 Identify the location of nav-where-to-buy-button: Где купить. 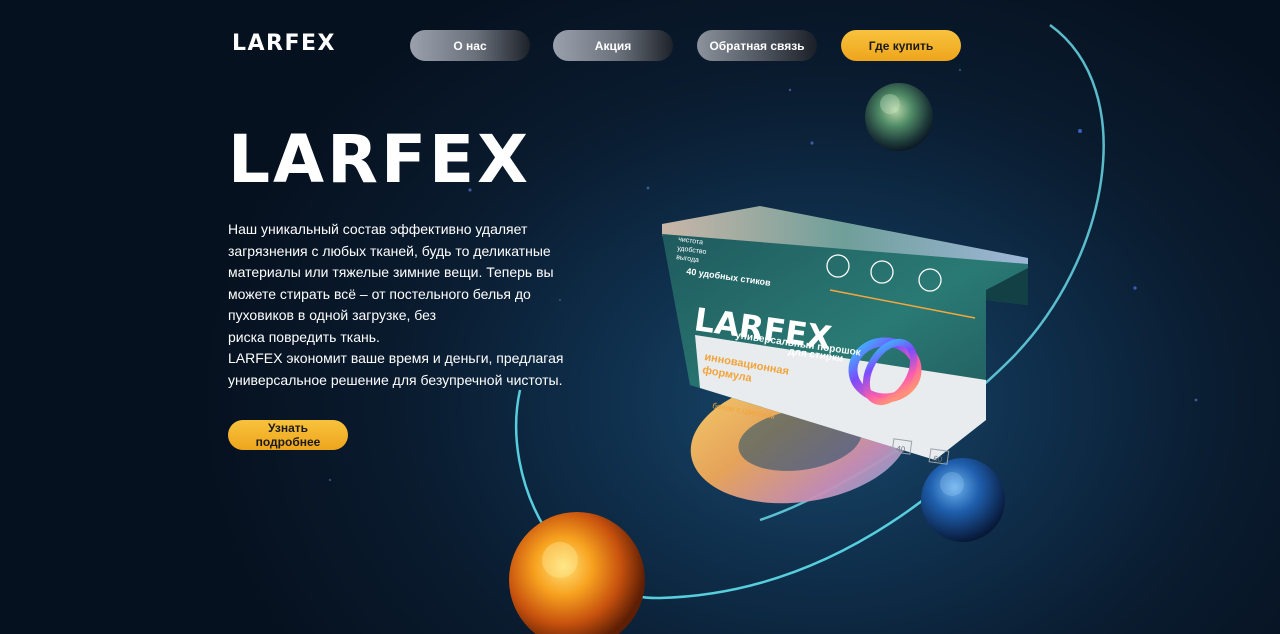
(901, 45).